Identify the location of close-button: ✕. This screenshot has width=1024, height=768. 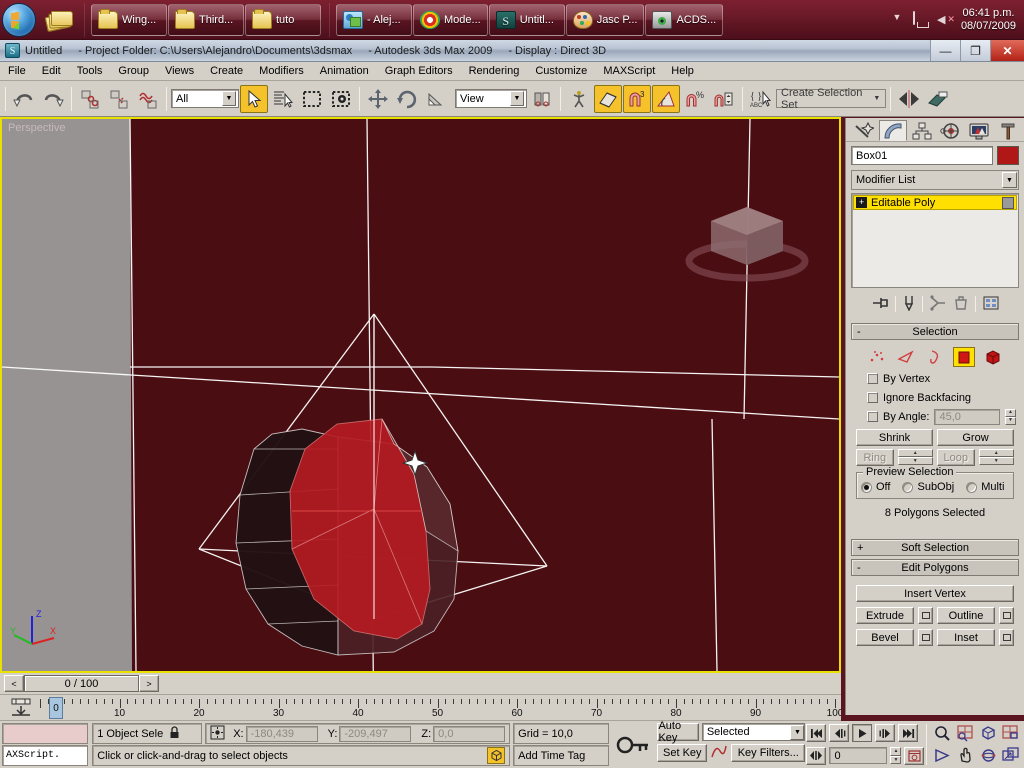
(1007, 50).